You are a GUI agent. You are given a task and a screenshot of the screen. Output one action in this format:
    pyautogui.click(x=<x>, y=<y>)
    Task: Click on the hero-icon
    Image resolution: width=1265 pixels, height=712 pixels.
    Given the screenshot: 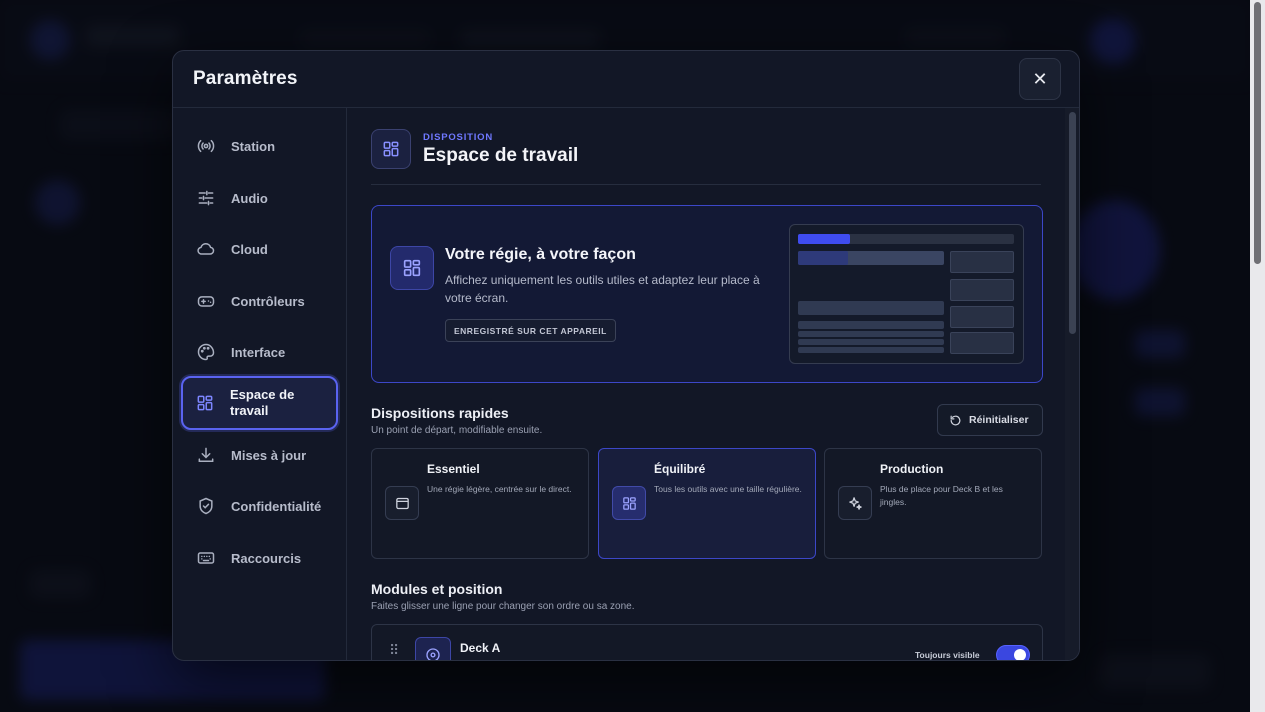 What is the action you would take?
    pyautogui.click(x=412, y=268)
    